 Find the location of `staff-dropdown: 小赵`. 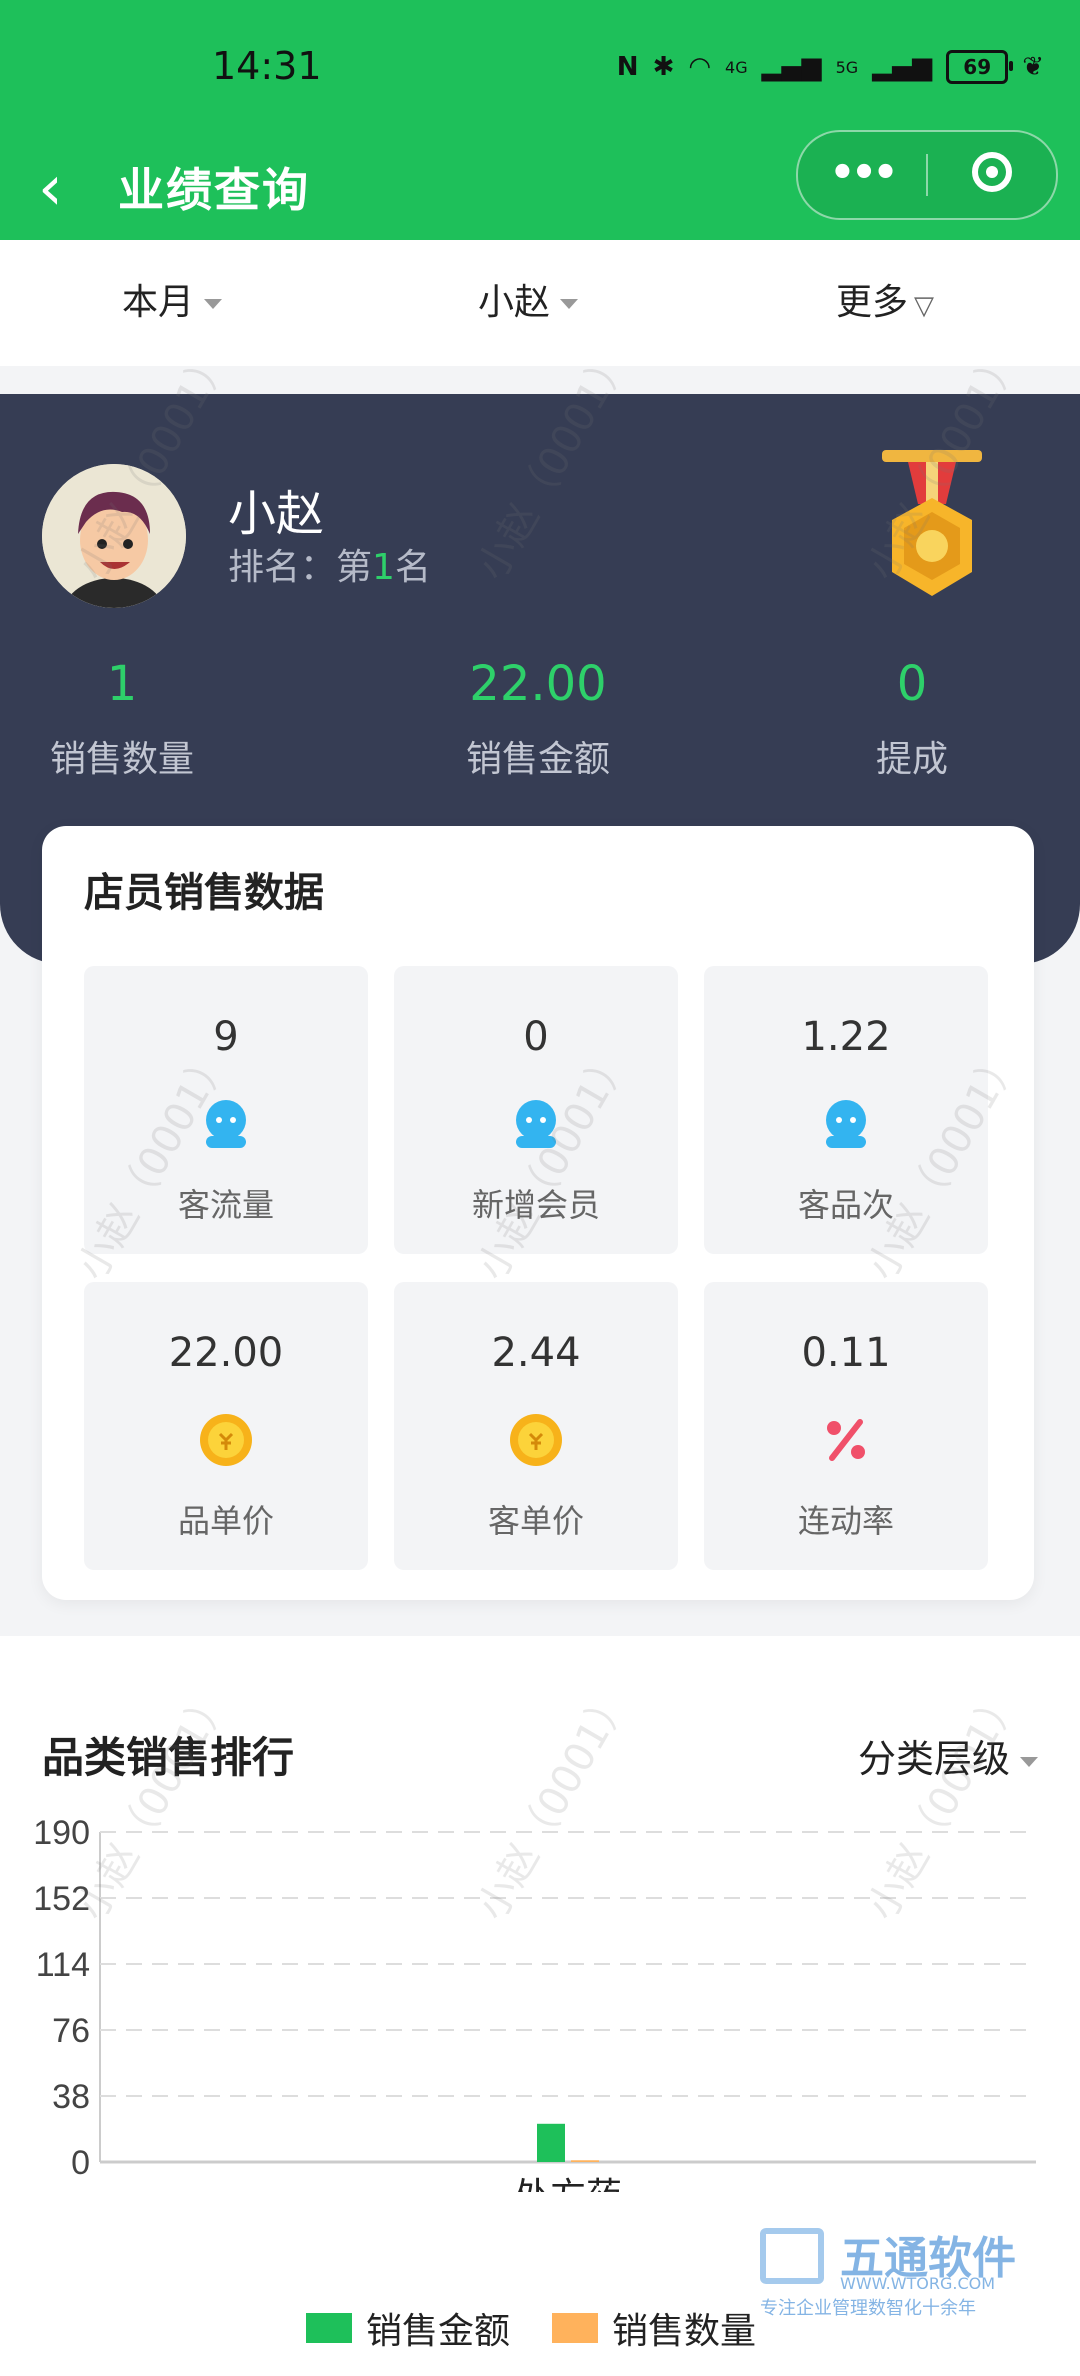

staff-dropdown: 小赵 is located at coordinates (528, 303).